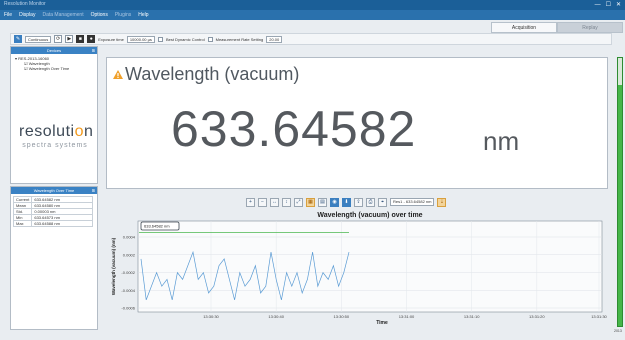 This screenshot has height=340, width=625. What do you see at coordinates (298, 202) in the screenshot?
I see `zoom-fit-icon: ⤢` at bounding box center [298, 202].